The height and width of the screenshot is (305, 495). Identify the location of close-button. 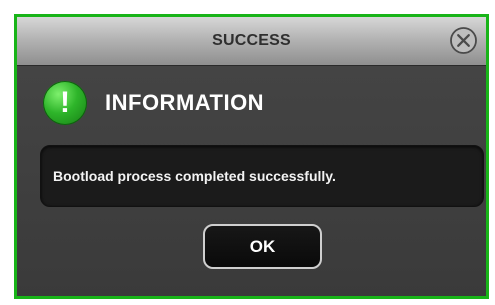
(463, 40).